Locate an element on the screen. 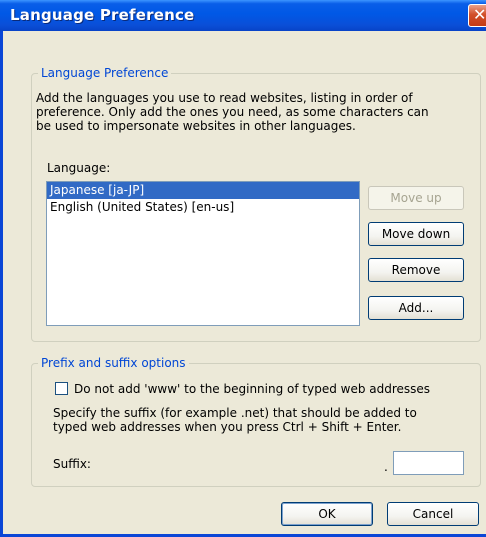 This screenshot has height=537, width=486. ok-button: OK is located at coordinates (327, 514).